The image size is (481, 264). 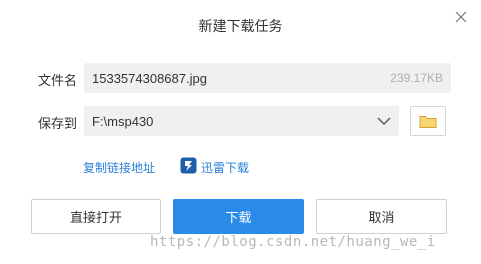 What do you see at coordinates (119, 167) in the screenshot?
I see `copy-link-address: 复制链接地址` at bounding box center [119, 167].